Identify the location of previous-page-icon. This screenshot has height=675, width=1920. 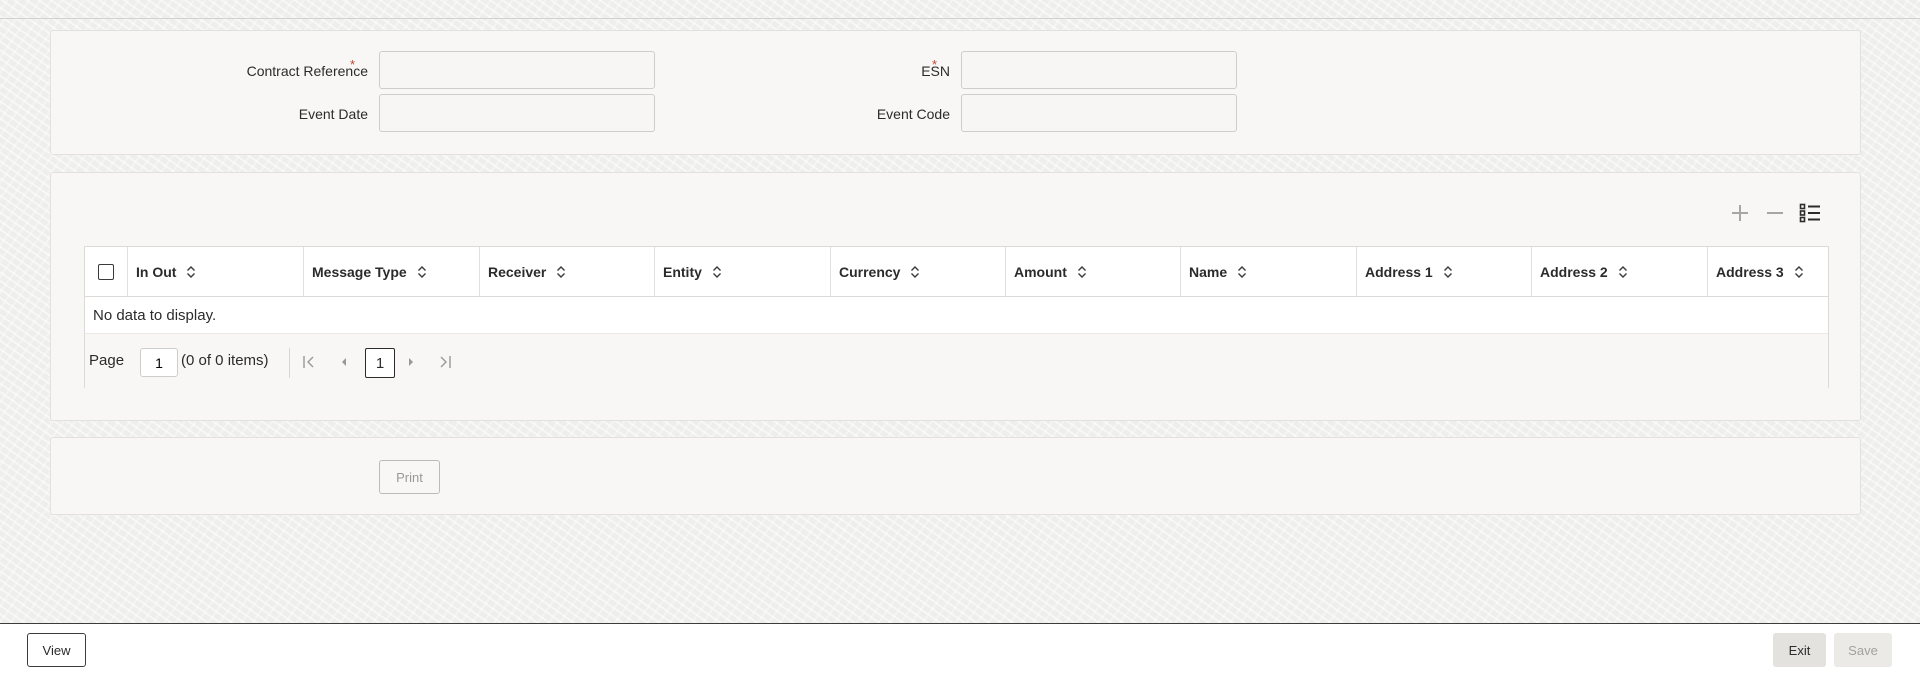
(344, 362).